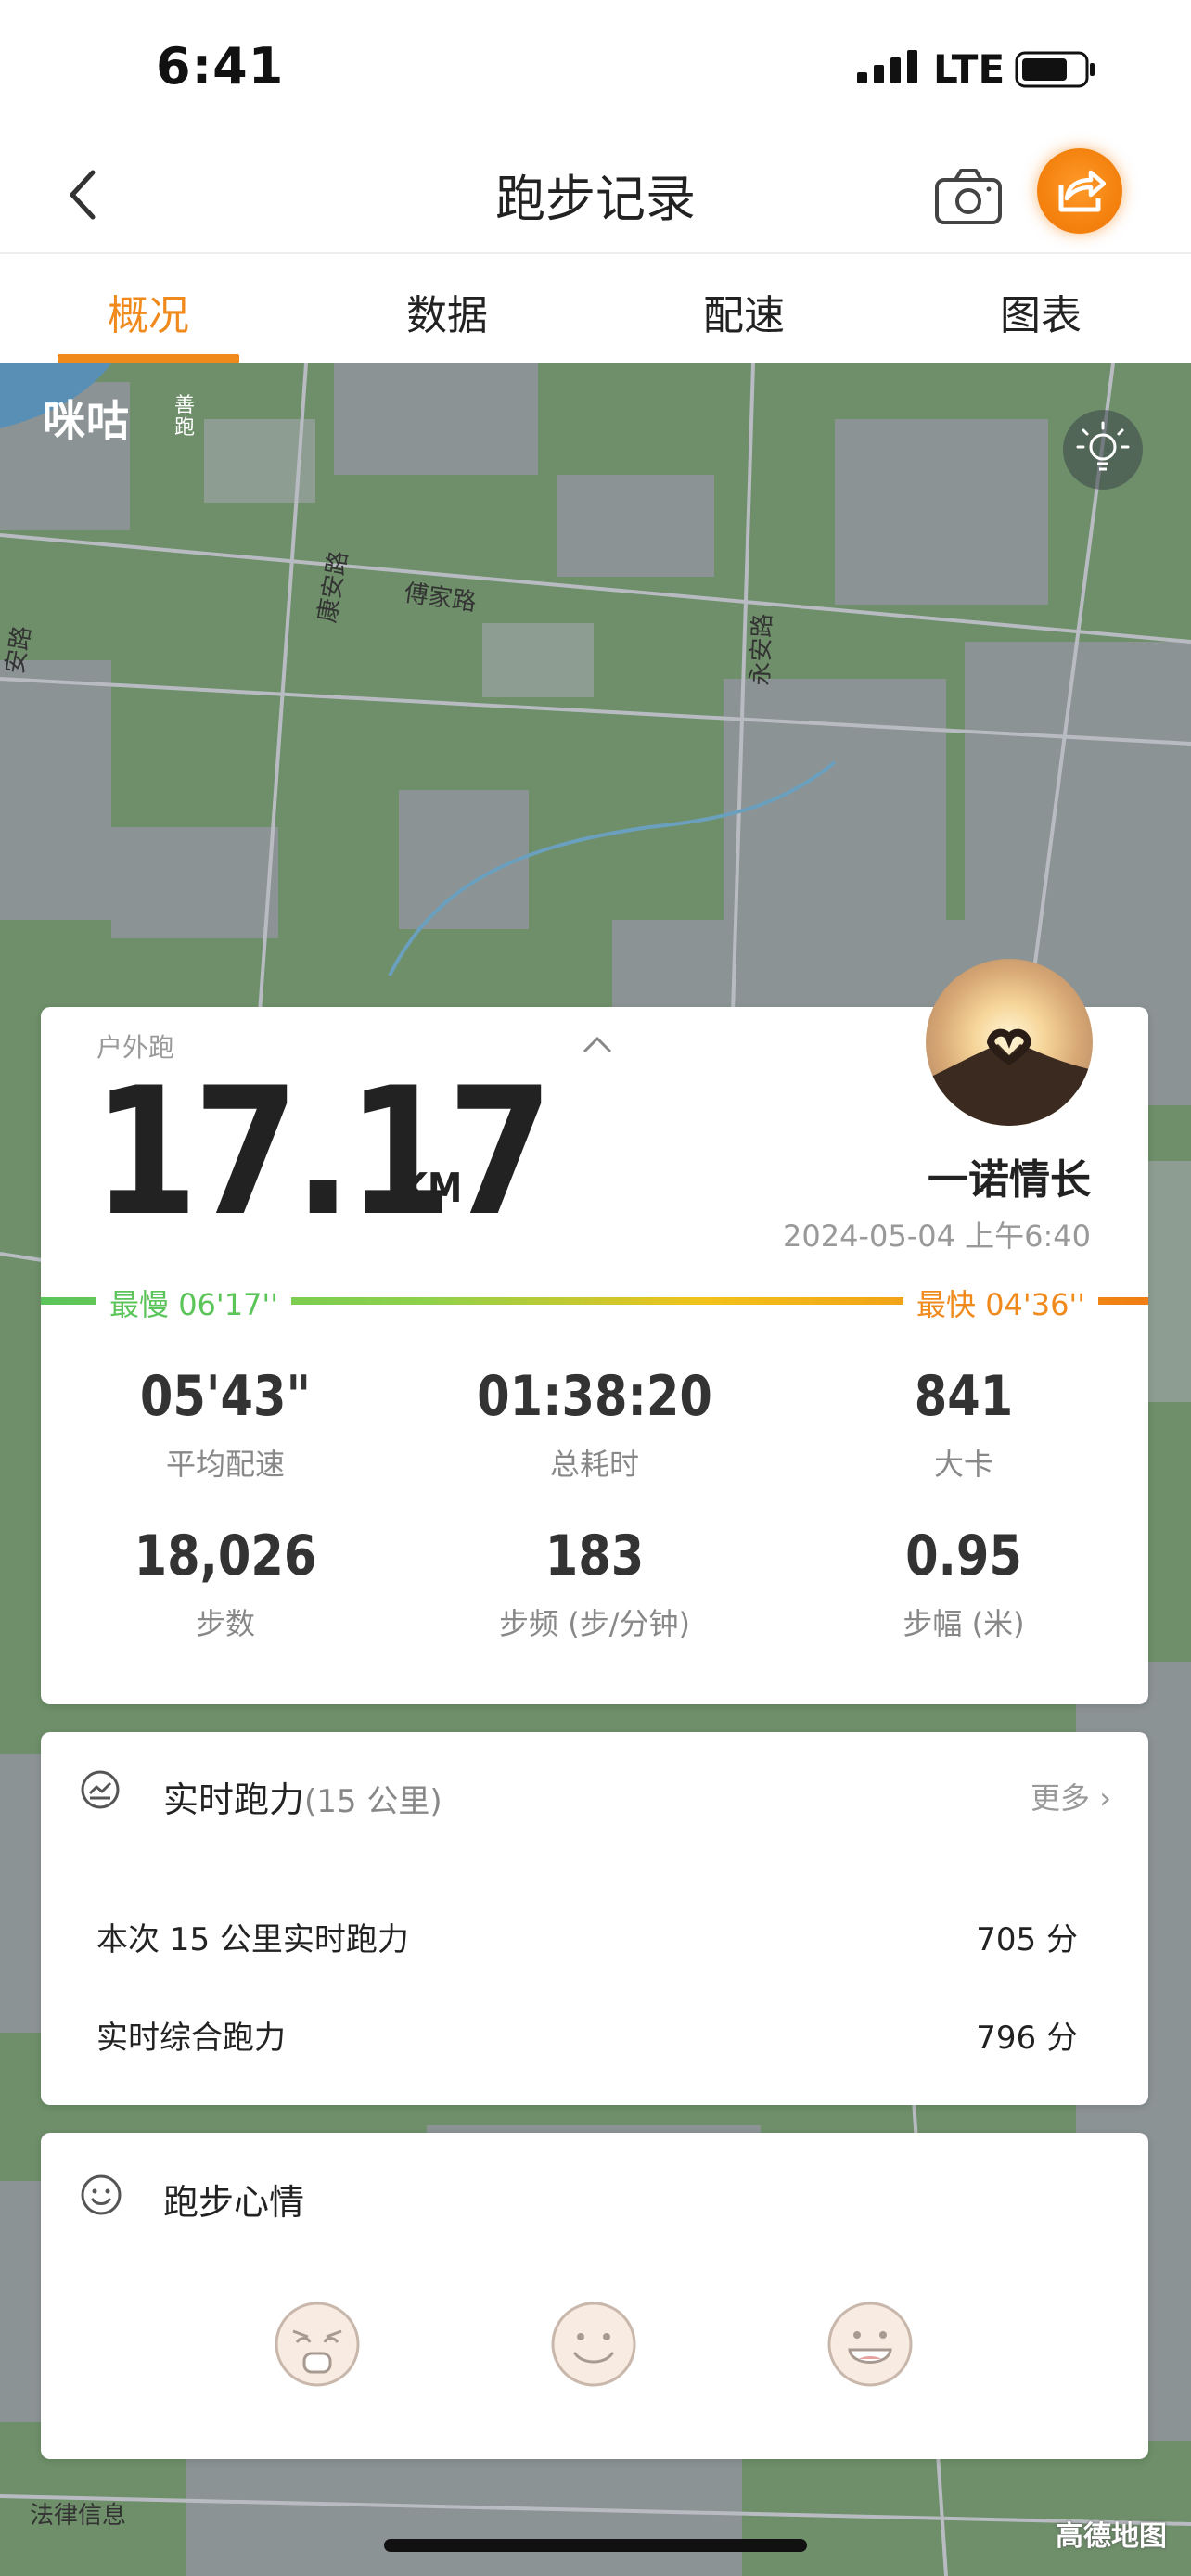 This screenshot has height=2576, width=1191. Describe the element at coordinates (963, 1556) in the screenshot. I see `stat-value: 0.95` at that location.